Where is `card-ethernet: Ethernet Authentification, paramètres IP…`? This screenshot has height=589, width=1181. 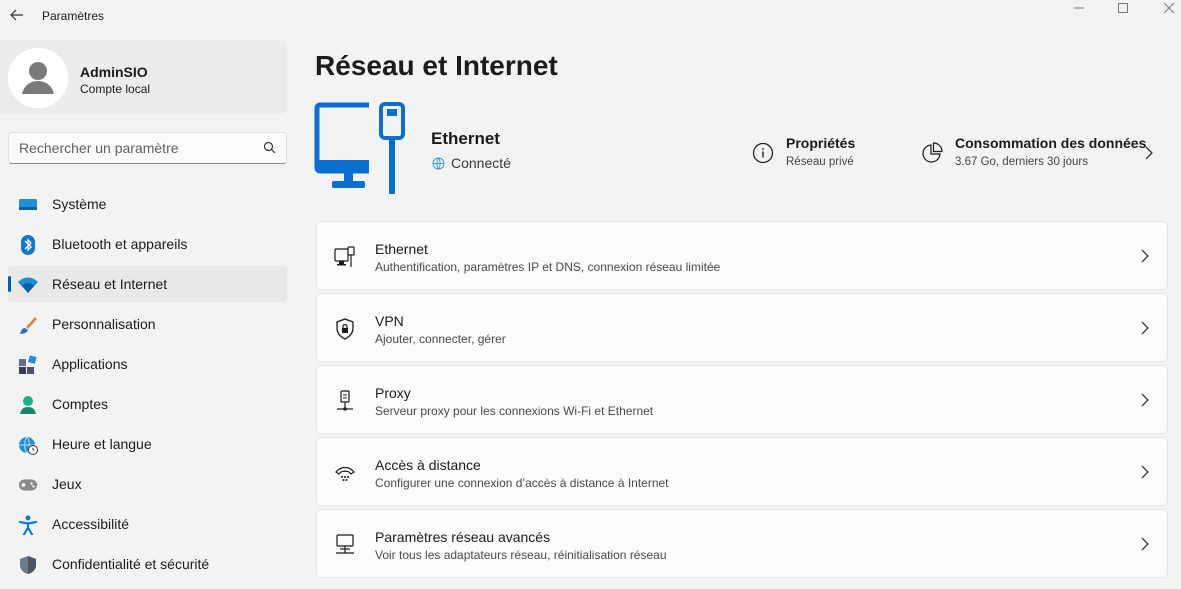
card-ethernet: Ethernet Authentification, paramètres IP… is located at coordinates (742, 255).